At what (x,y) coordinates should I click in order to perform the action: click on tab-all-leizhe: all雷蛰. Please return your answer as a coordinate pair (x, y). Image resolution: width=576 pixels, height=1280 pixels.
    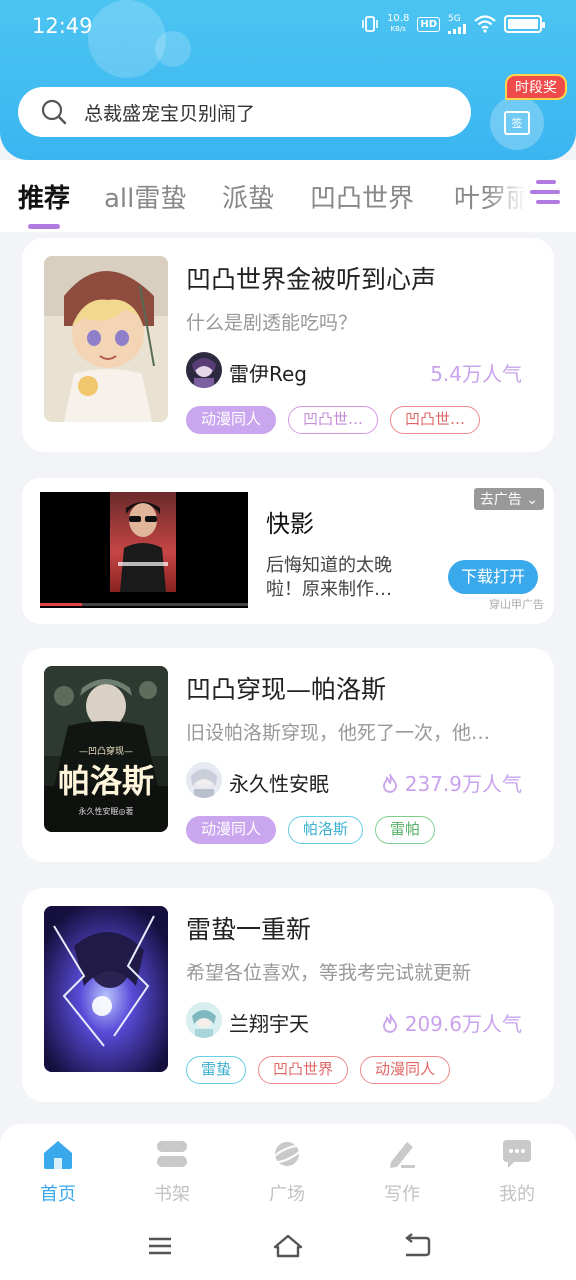
    Looking at the image, I should click on (145, 196).